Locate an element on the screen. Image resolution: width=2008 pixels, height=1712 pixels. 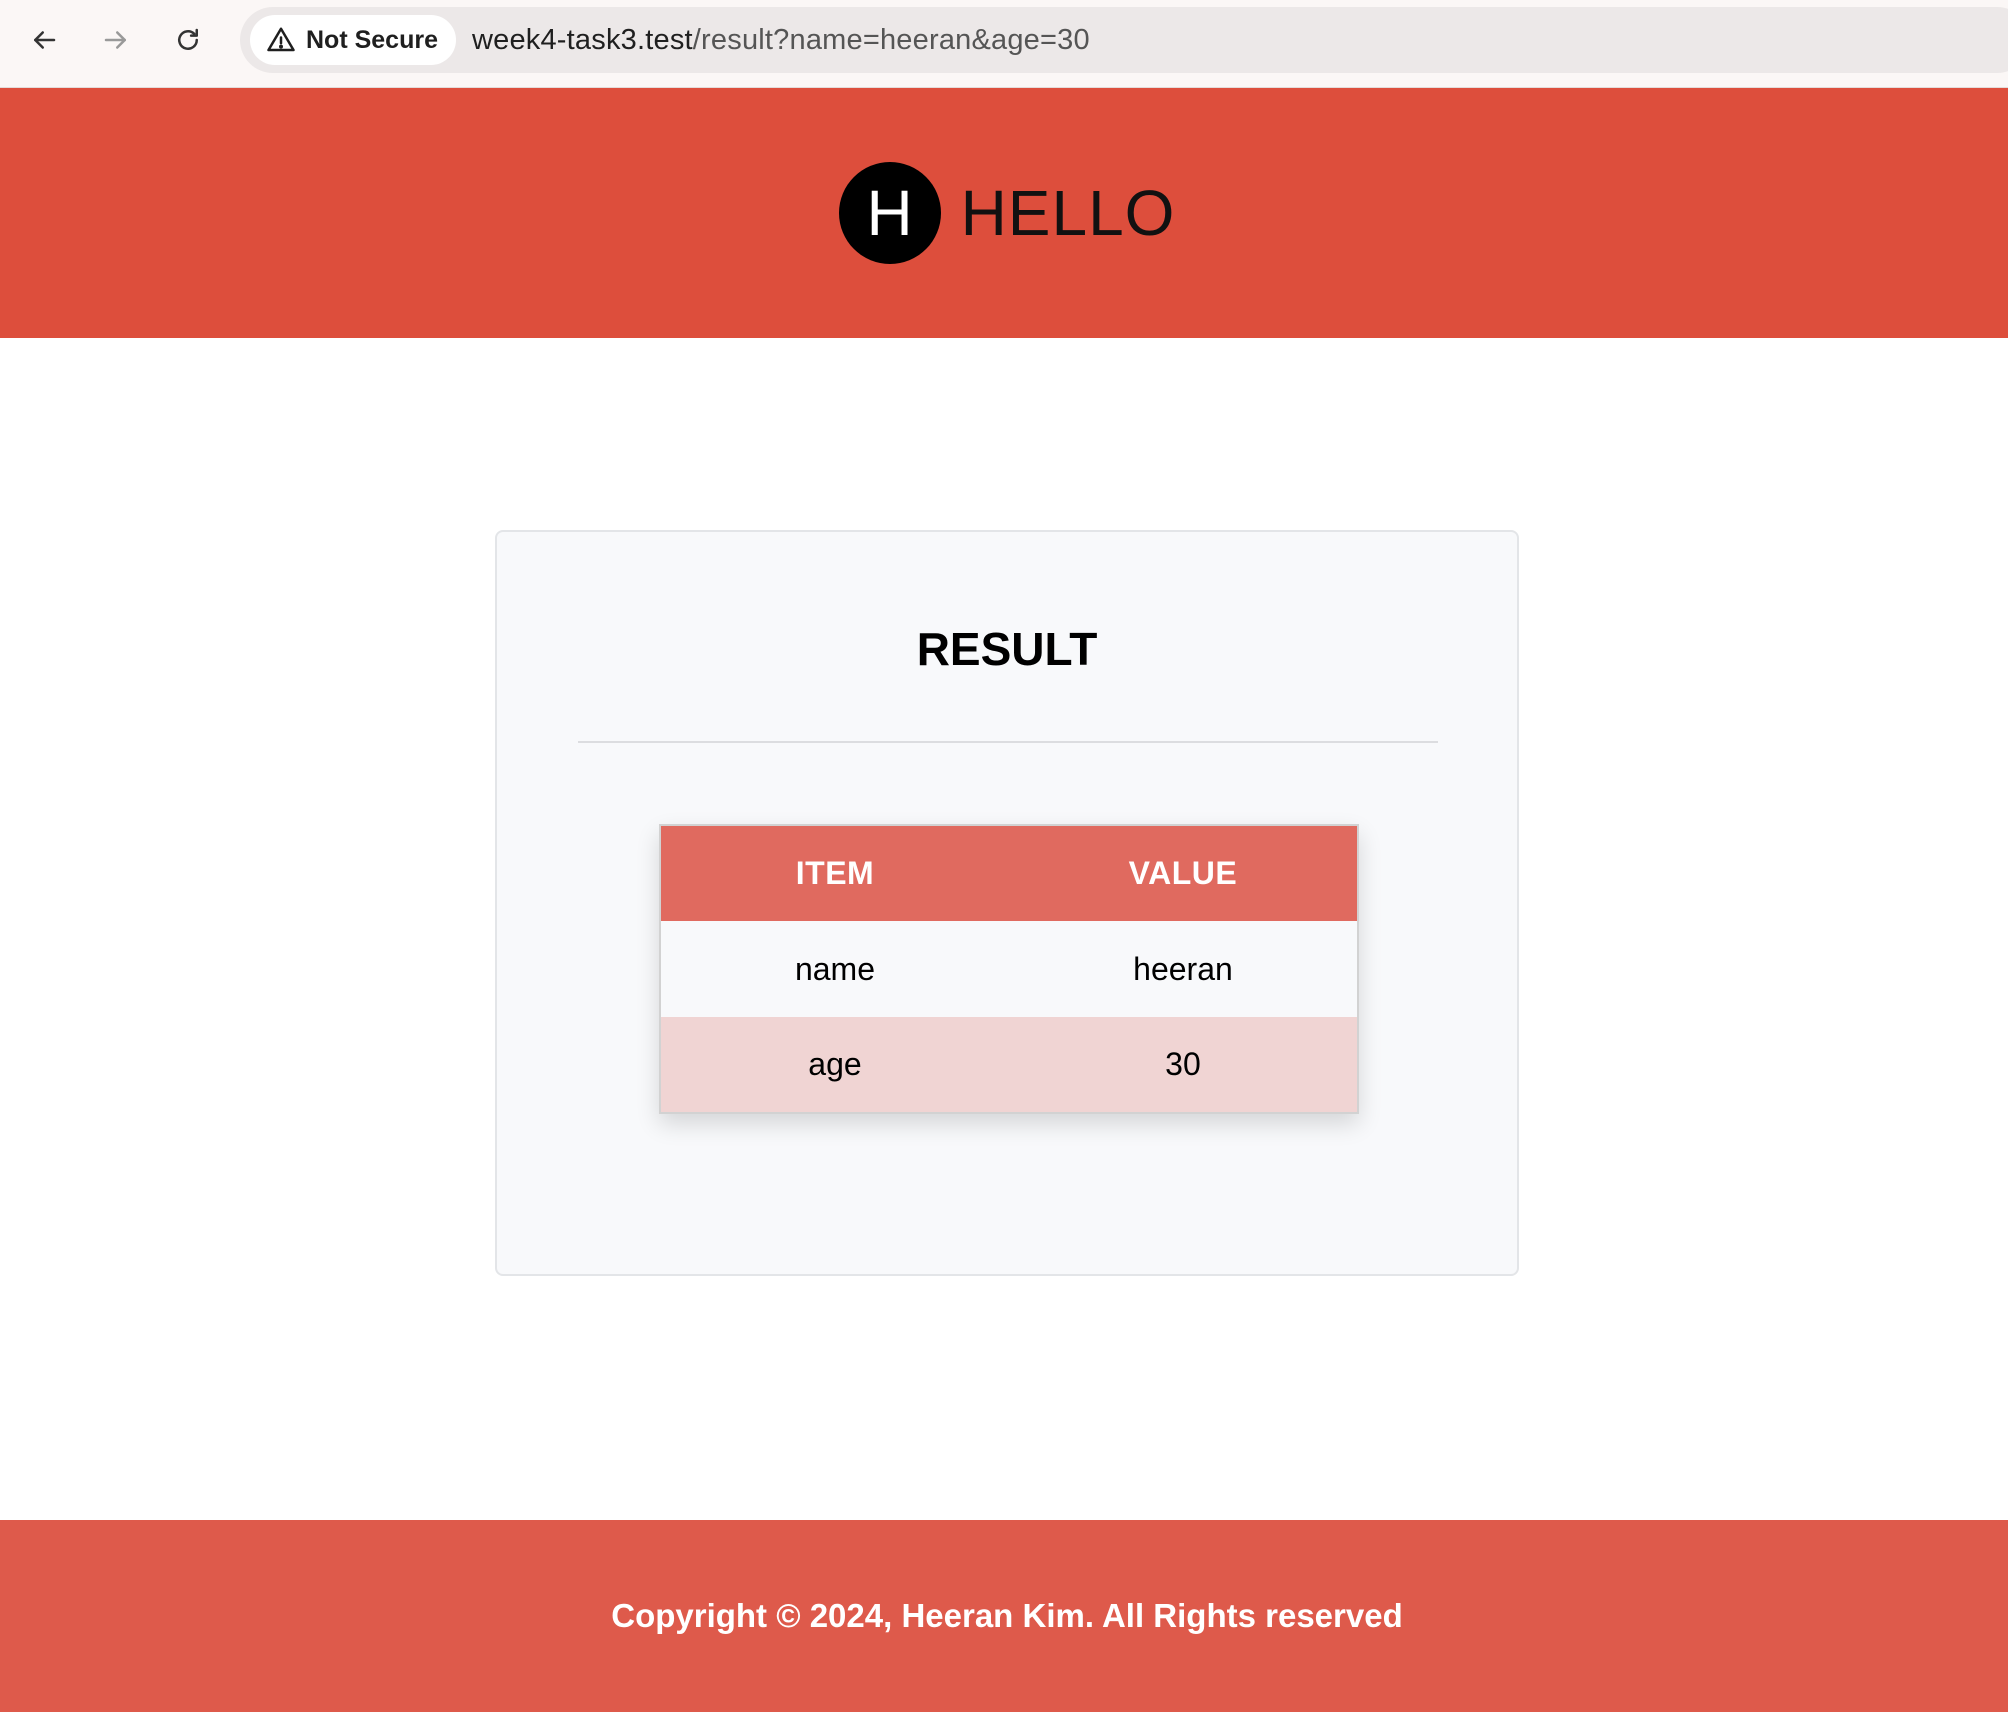
table-cell-item: name is located at coordinates (834, 969).